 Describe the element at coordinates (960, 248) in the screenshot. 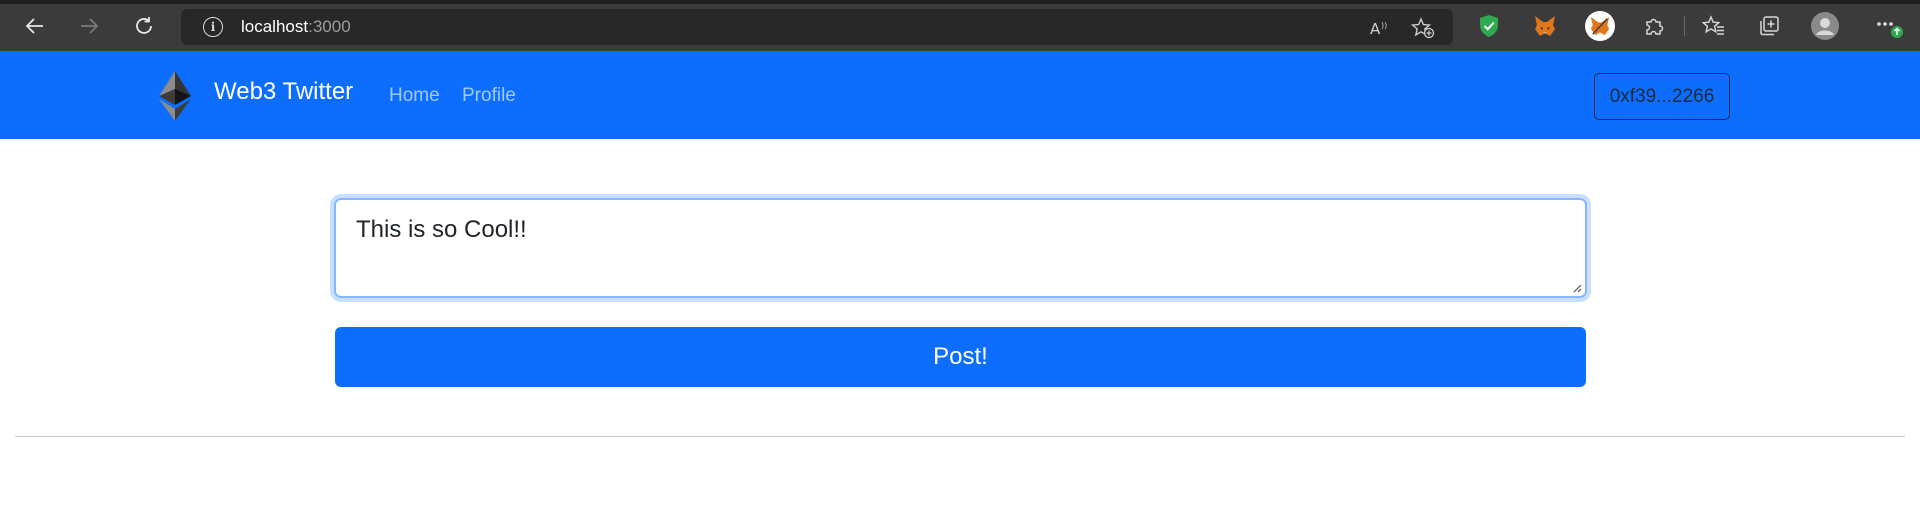

I see `tweet-textarea: This is so Cool!!` at that location.